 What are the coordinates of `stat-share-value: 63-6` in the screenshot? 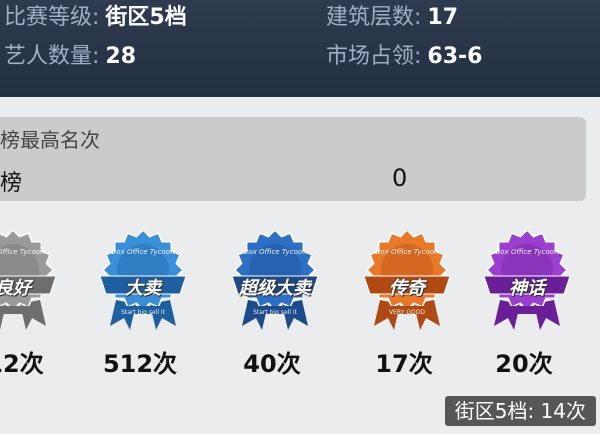 It's located at (455, 56).